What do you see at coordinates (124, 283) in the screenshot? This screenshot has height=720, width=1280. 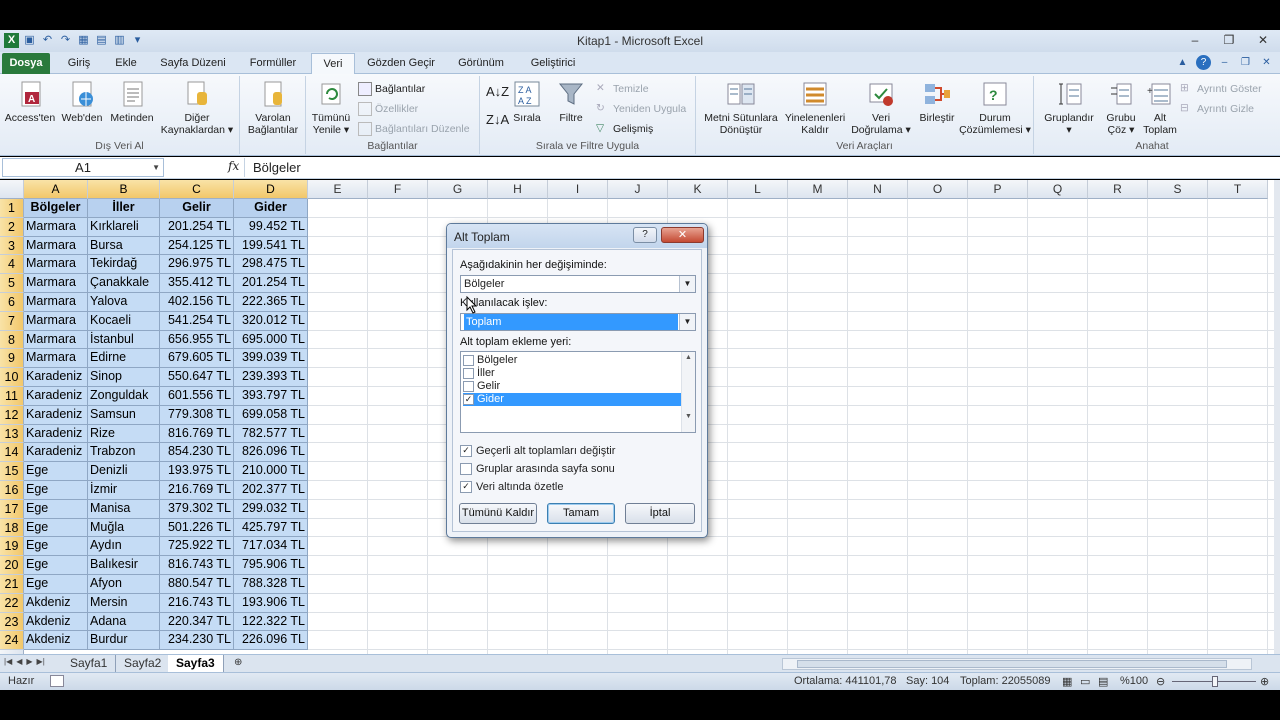 I see `table-cell: Çanakkale` at bounding box center [124, 283].